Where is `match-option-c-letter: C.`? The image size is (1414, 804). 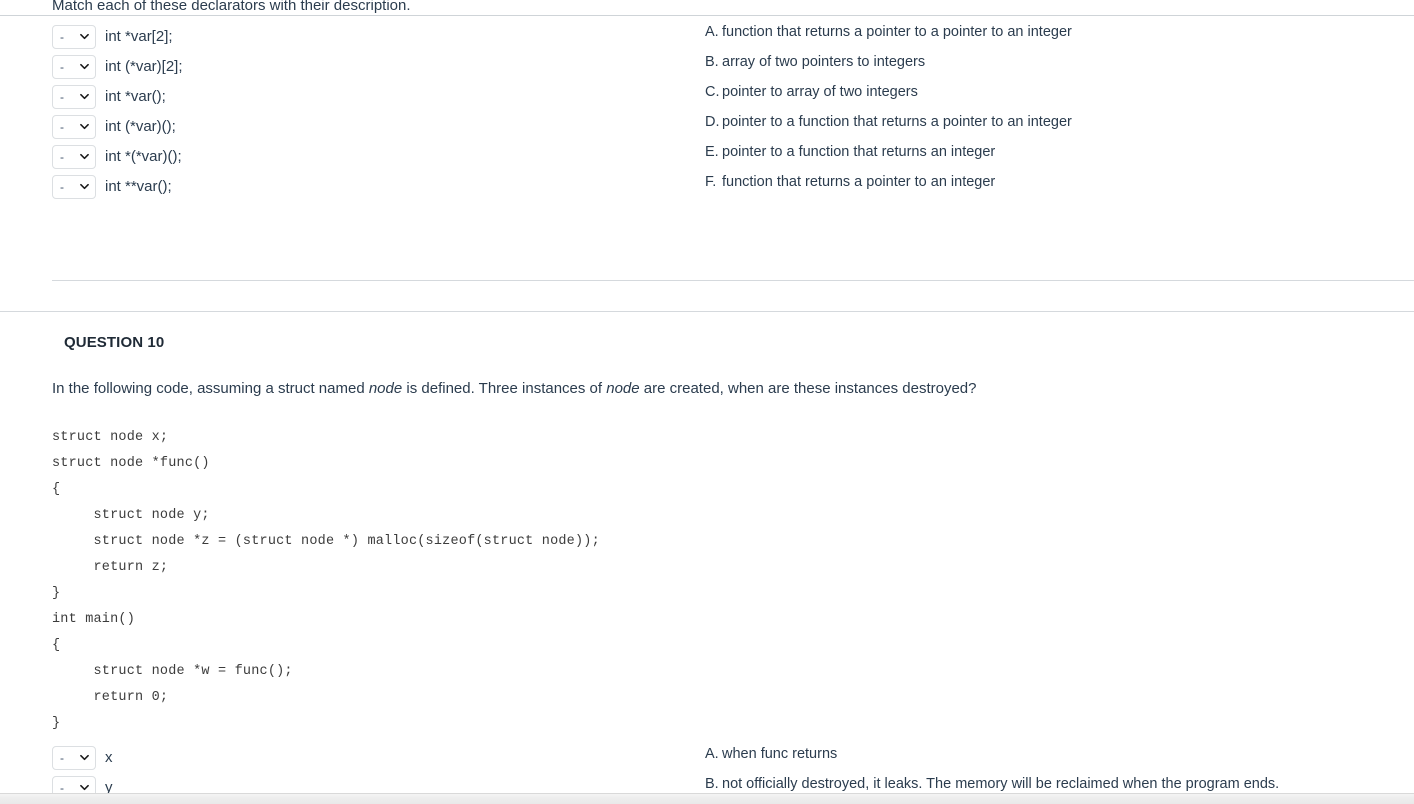 match-option-c-letter: C. is located at coordinates (712, 92).